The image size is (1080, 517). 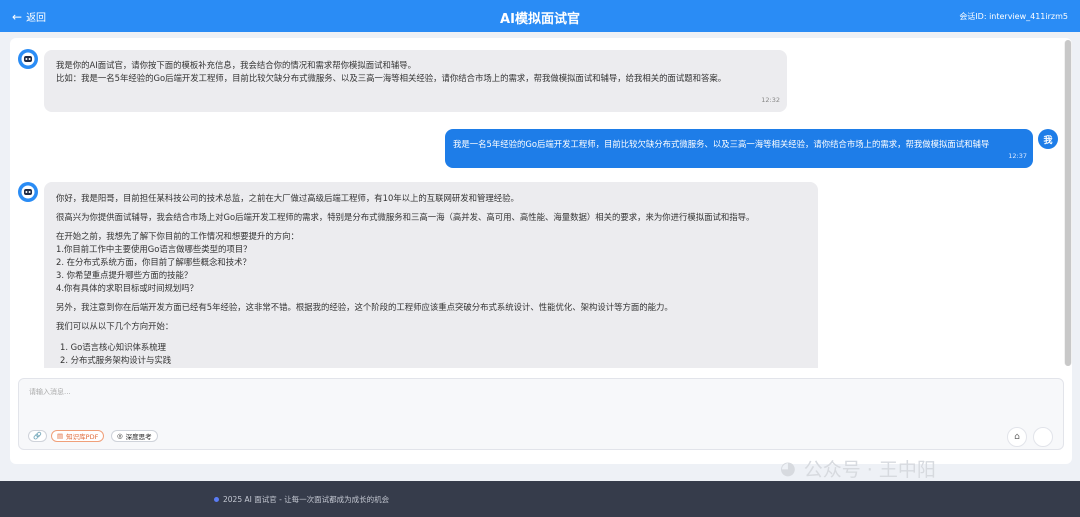 I want to click on attach-button: 🔗, so click(x=37, y=436).